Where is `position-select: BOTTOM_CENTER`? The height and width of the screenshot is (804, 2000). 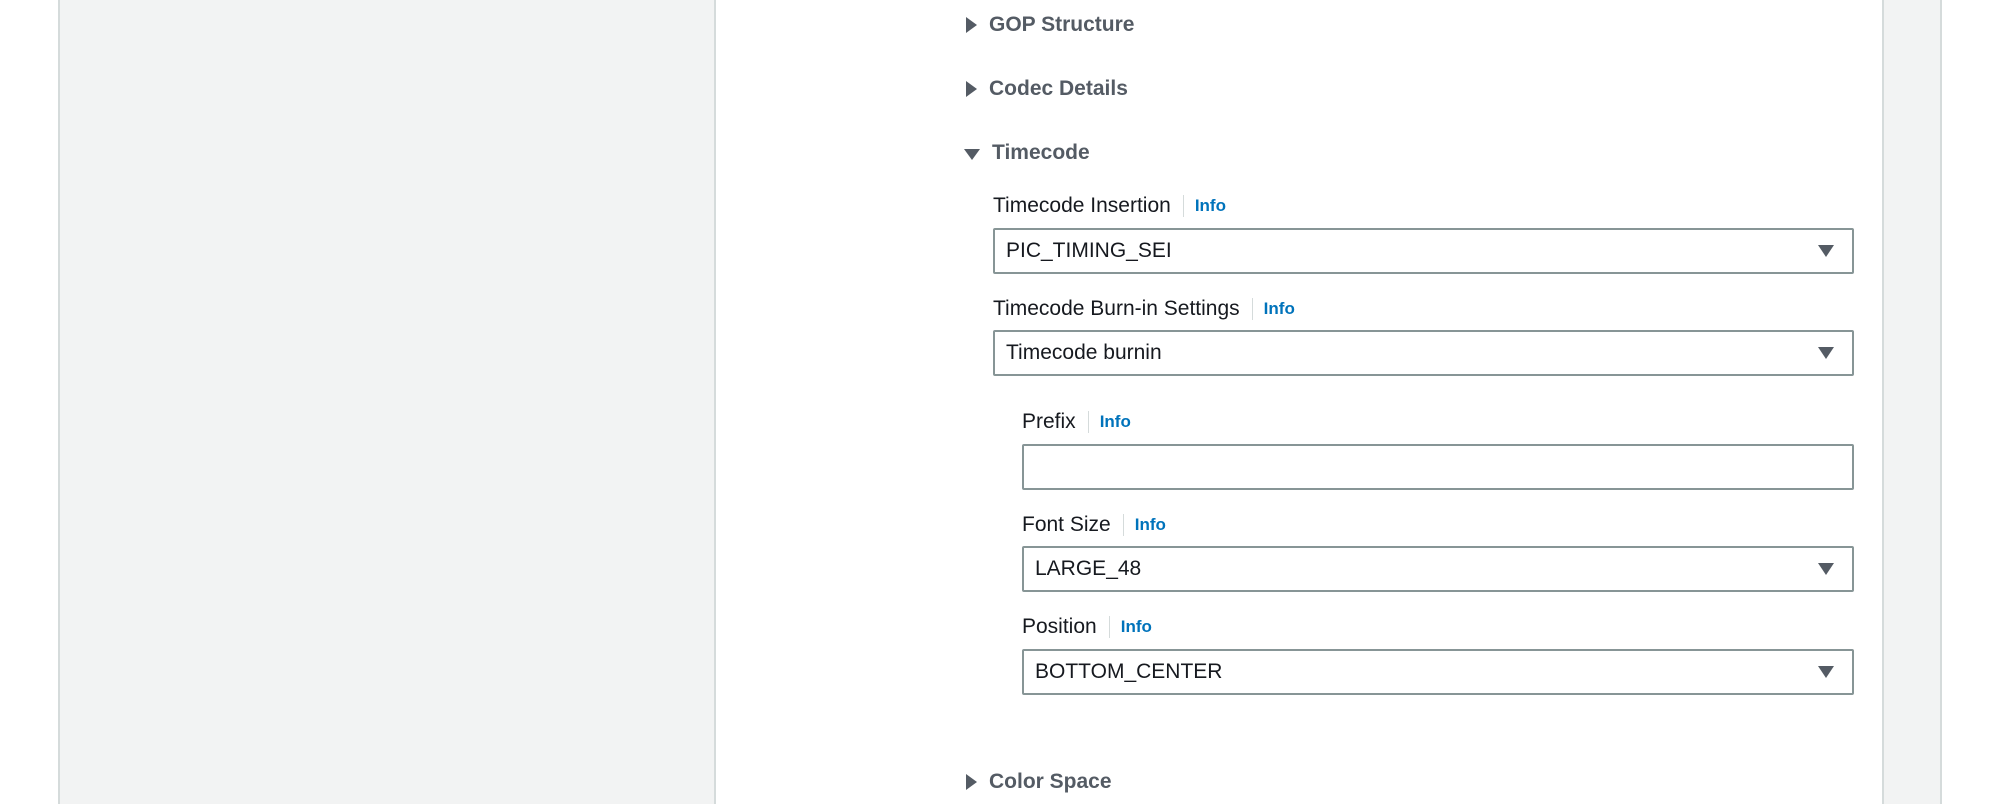 position-select: BOTTOM_CENTER is located at coordinates (1438, 672).